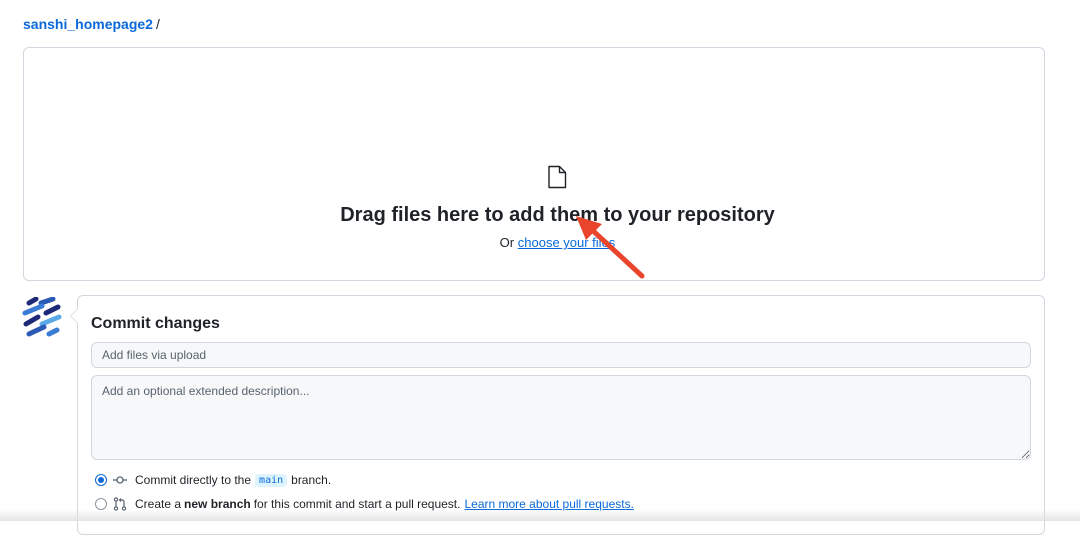  I want to click on commit-summary-input, so click(561, 355).